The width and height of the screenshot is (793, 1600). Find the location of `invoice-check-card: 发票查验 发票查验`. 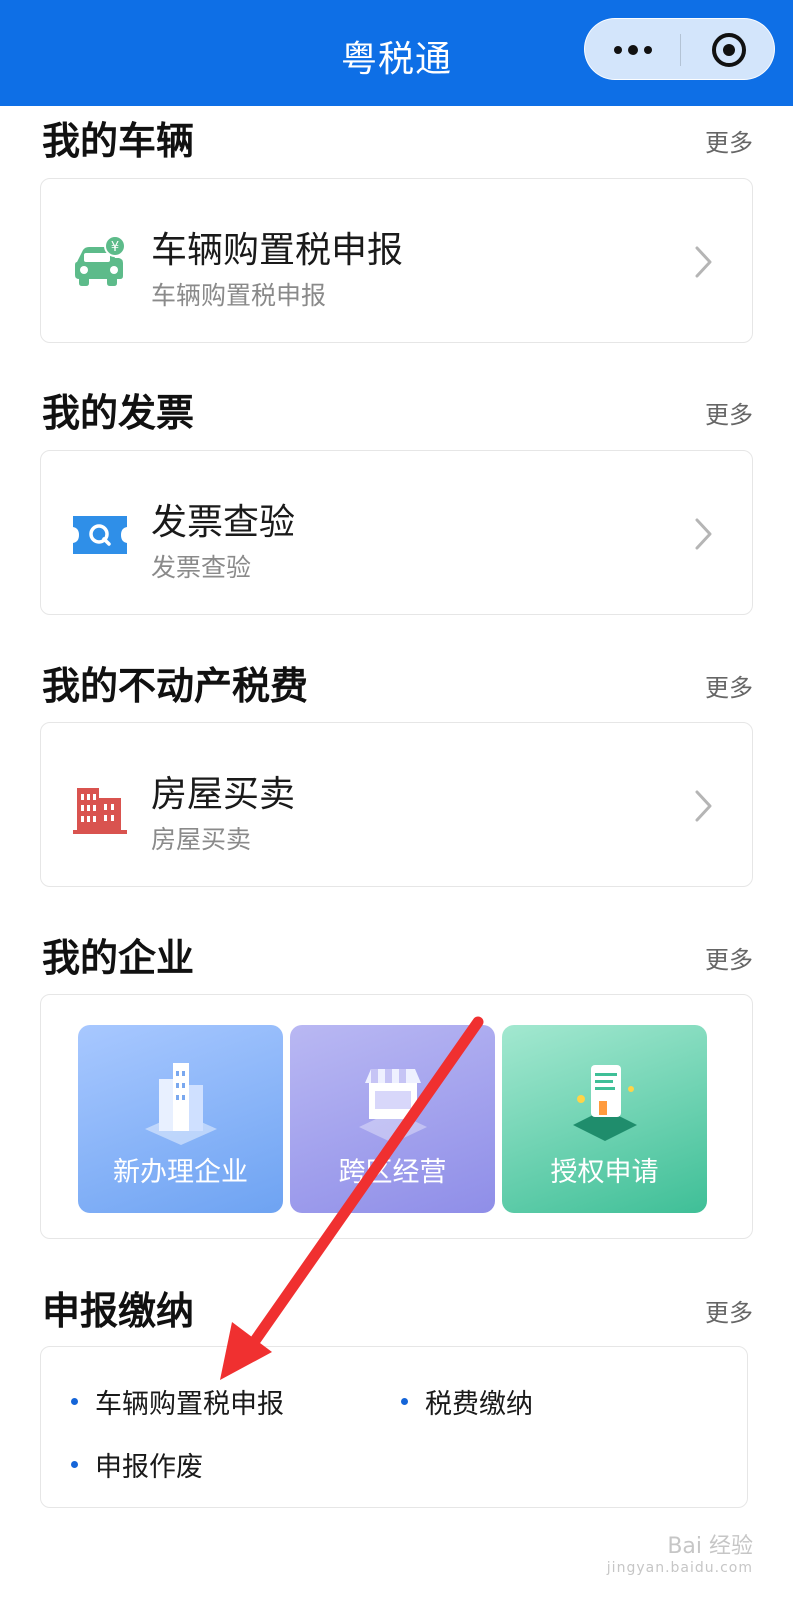

invoice-check-card: 发票查验 发票查验 is located at coordinates (396, 532).